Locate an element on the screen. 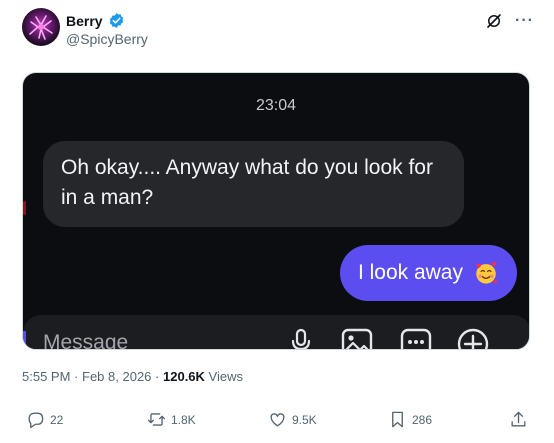  tweet-meta: 5:55 PM · Feb 8, 2026 · 120.6K Views is located at coordinates (132, 376).